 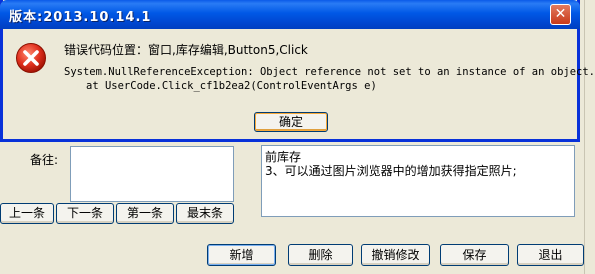 I want to click on undo-changes-button: 撤销修改, so click(x=395, y=255).